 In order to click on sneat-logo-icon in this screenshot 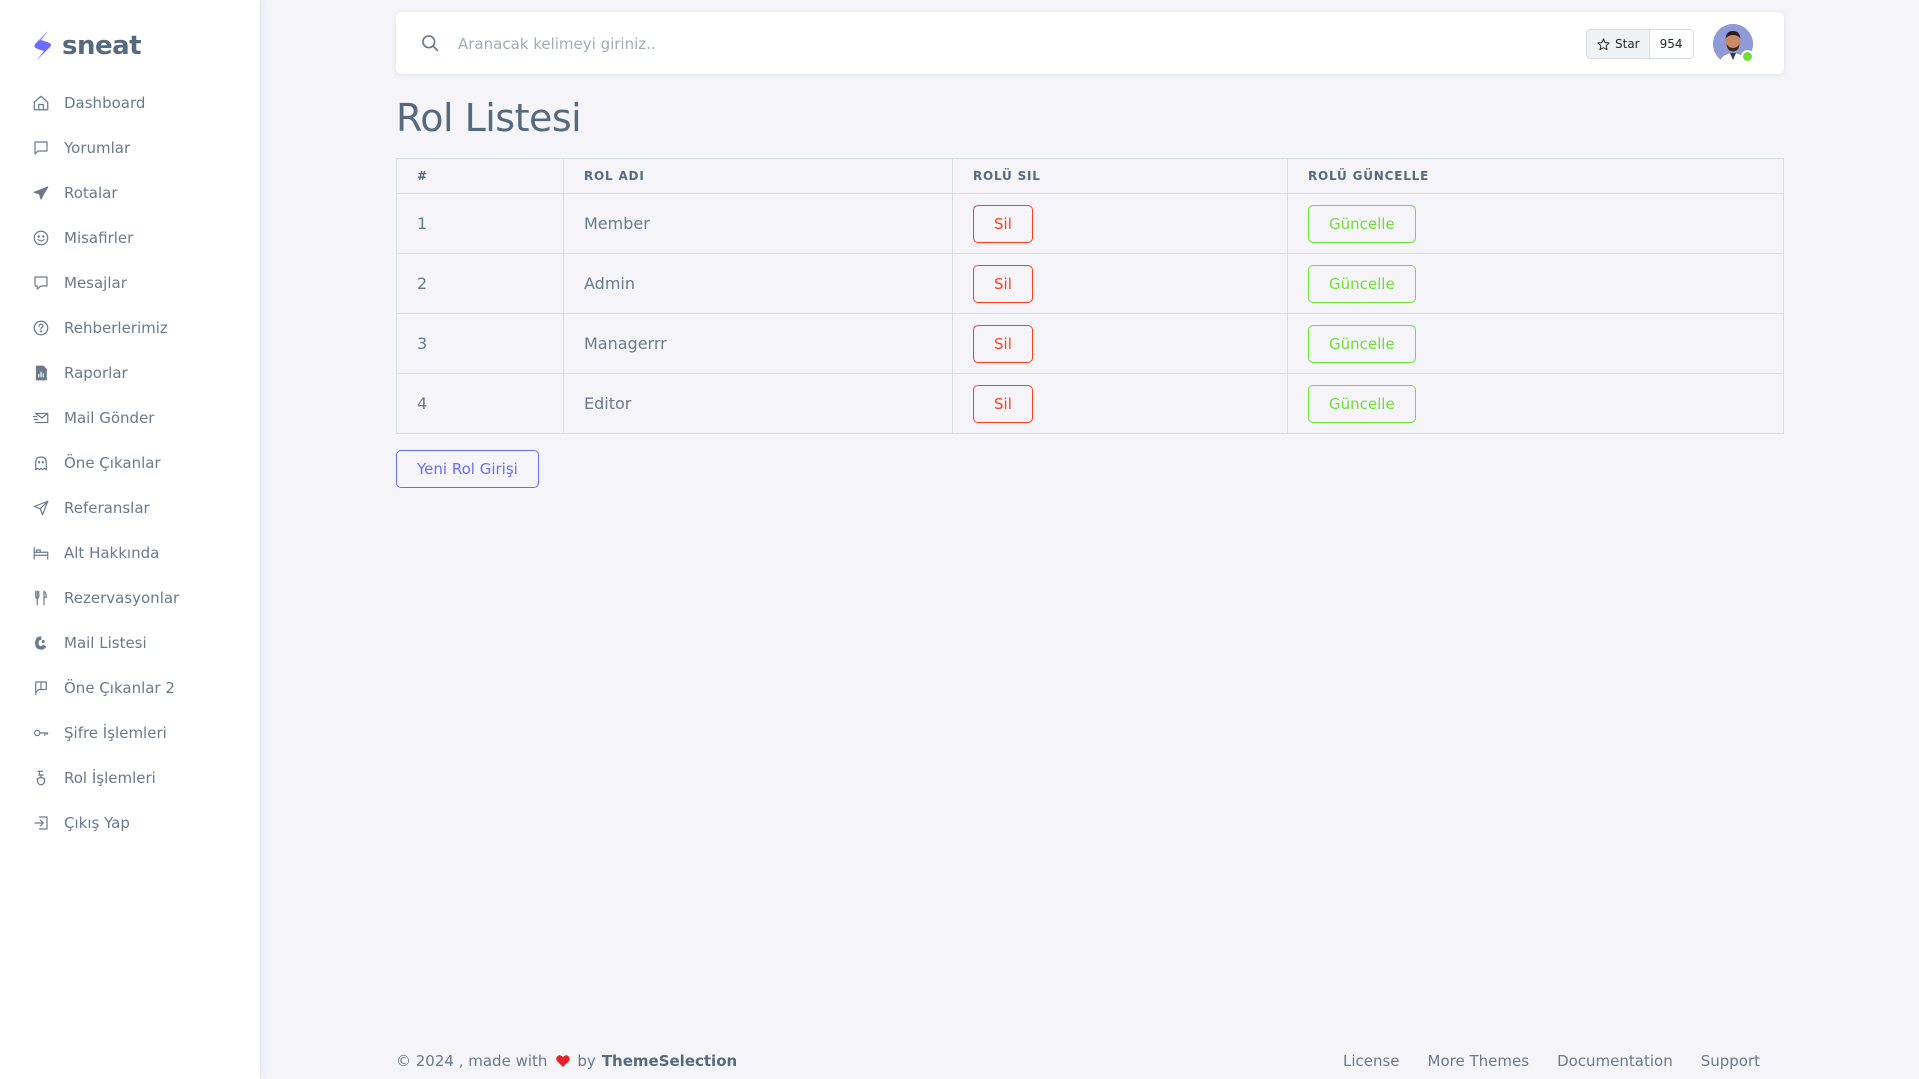, I will do `click(42, 46)`.